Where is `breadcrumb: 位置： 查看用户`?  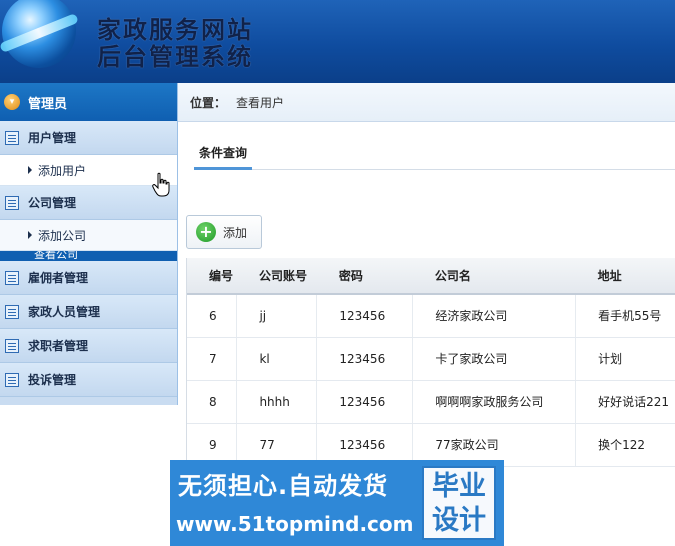
breadcrumb: 位置： 查看用户 is located at coordinates (426, 102).